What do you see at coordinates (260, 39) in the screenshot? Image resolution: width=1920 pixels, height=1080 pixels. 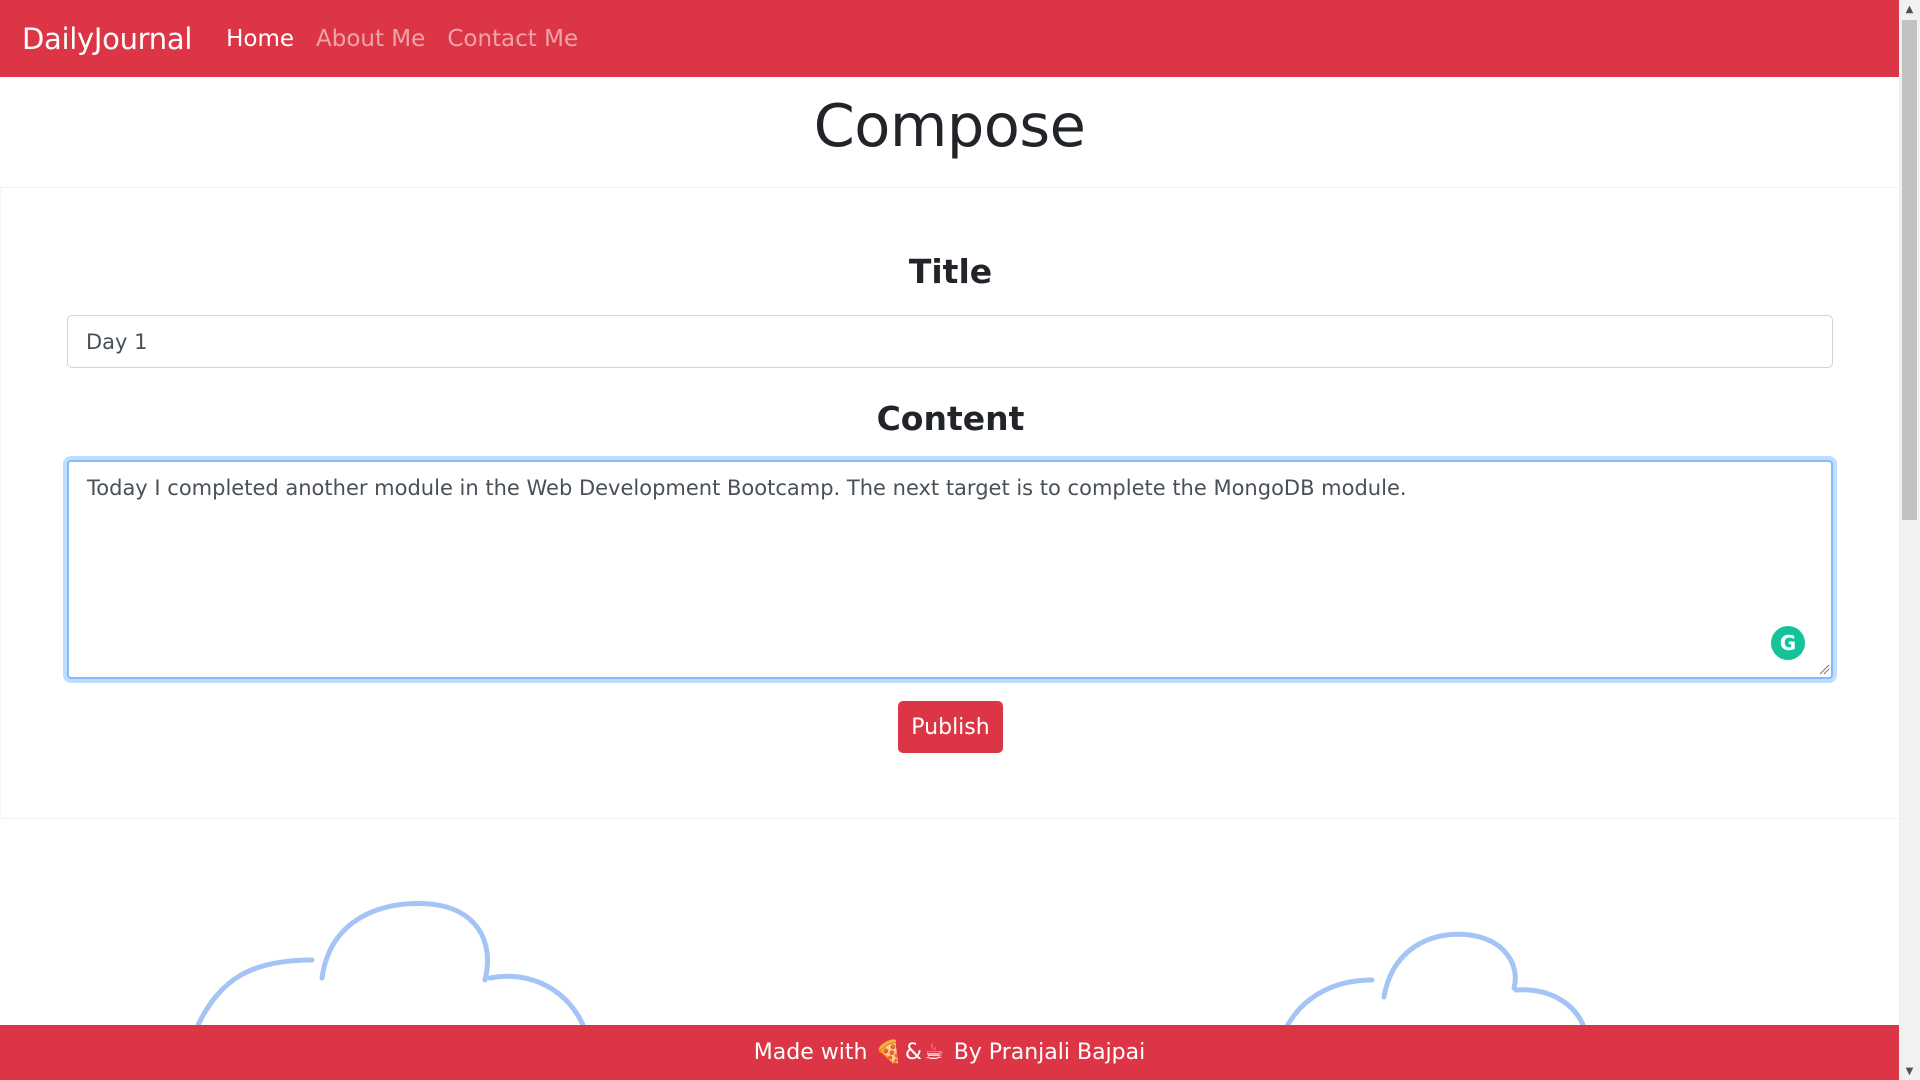 I see `nav-link-home: Home` at bounding box center [260, 39].